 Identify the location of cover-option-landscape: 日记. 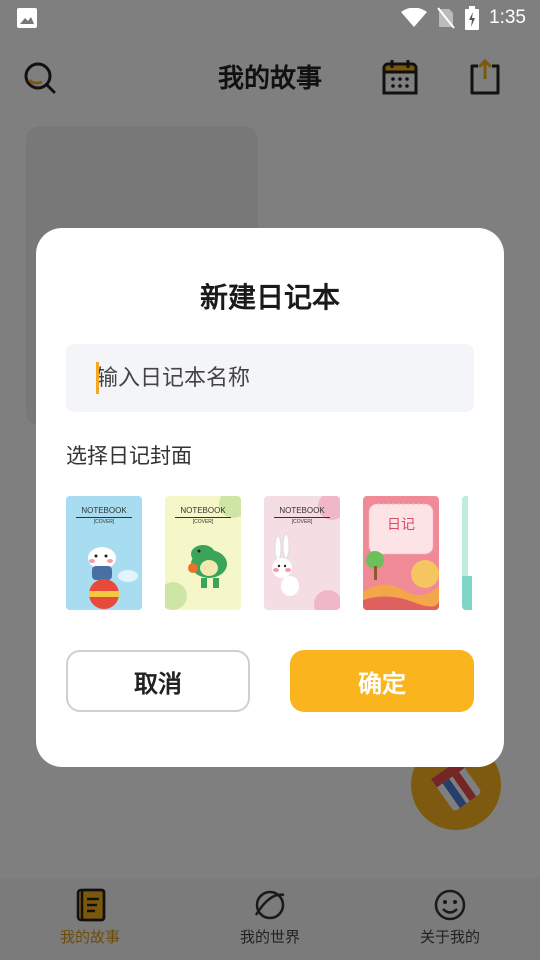
(401, 553).